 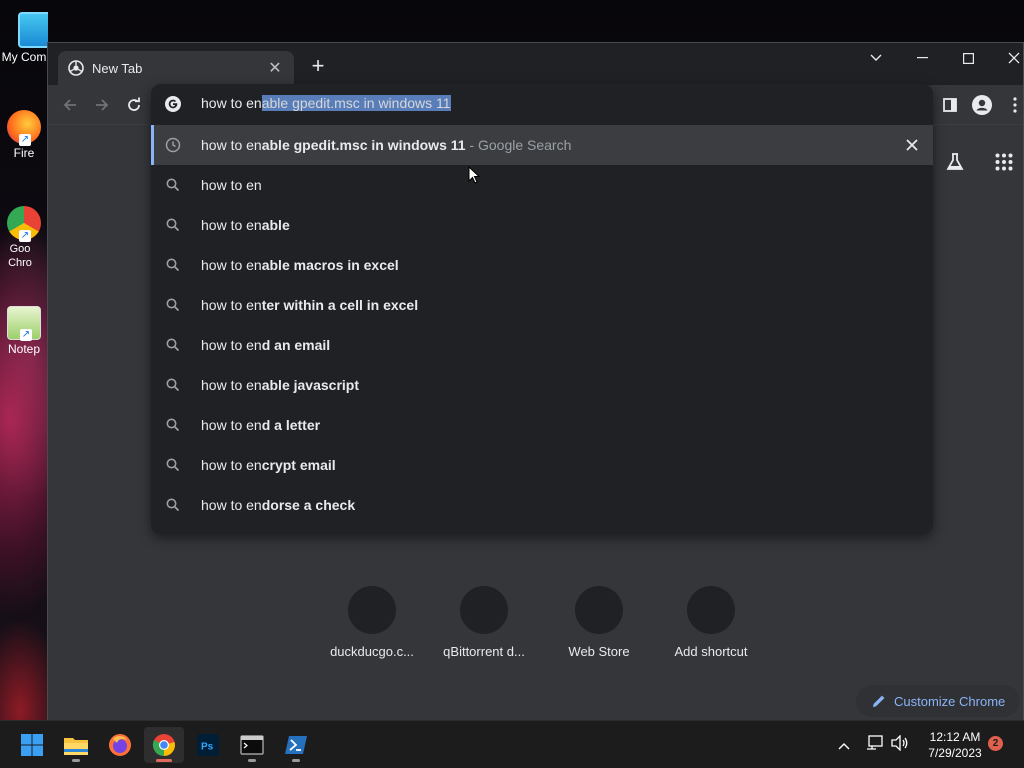 What do you see at coordinates (275, 225) in the screenshot?
I see `suggestion-completion: able` at bounding box center [275, 225].